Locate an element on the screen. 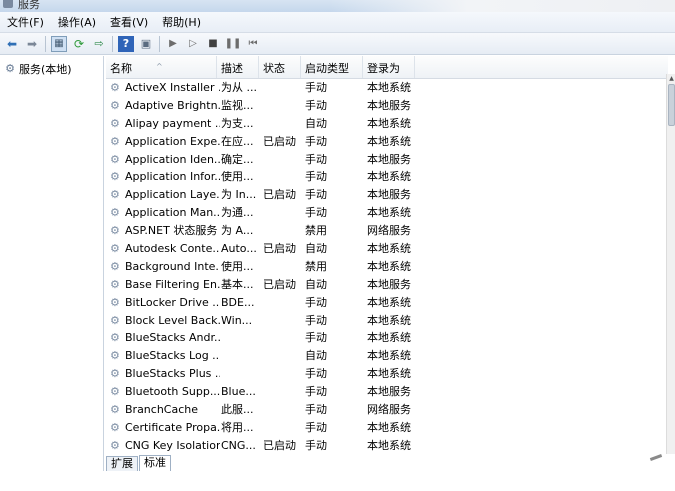  table-row: ⚙ Autodesk Conte... Auto... 已启动 自动 本地系统 is located at coordinates (387, 249).